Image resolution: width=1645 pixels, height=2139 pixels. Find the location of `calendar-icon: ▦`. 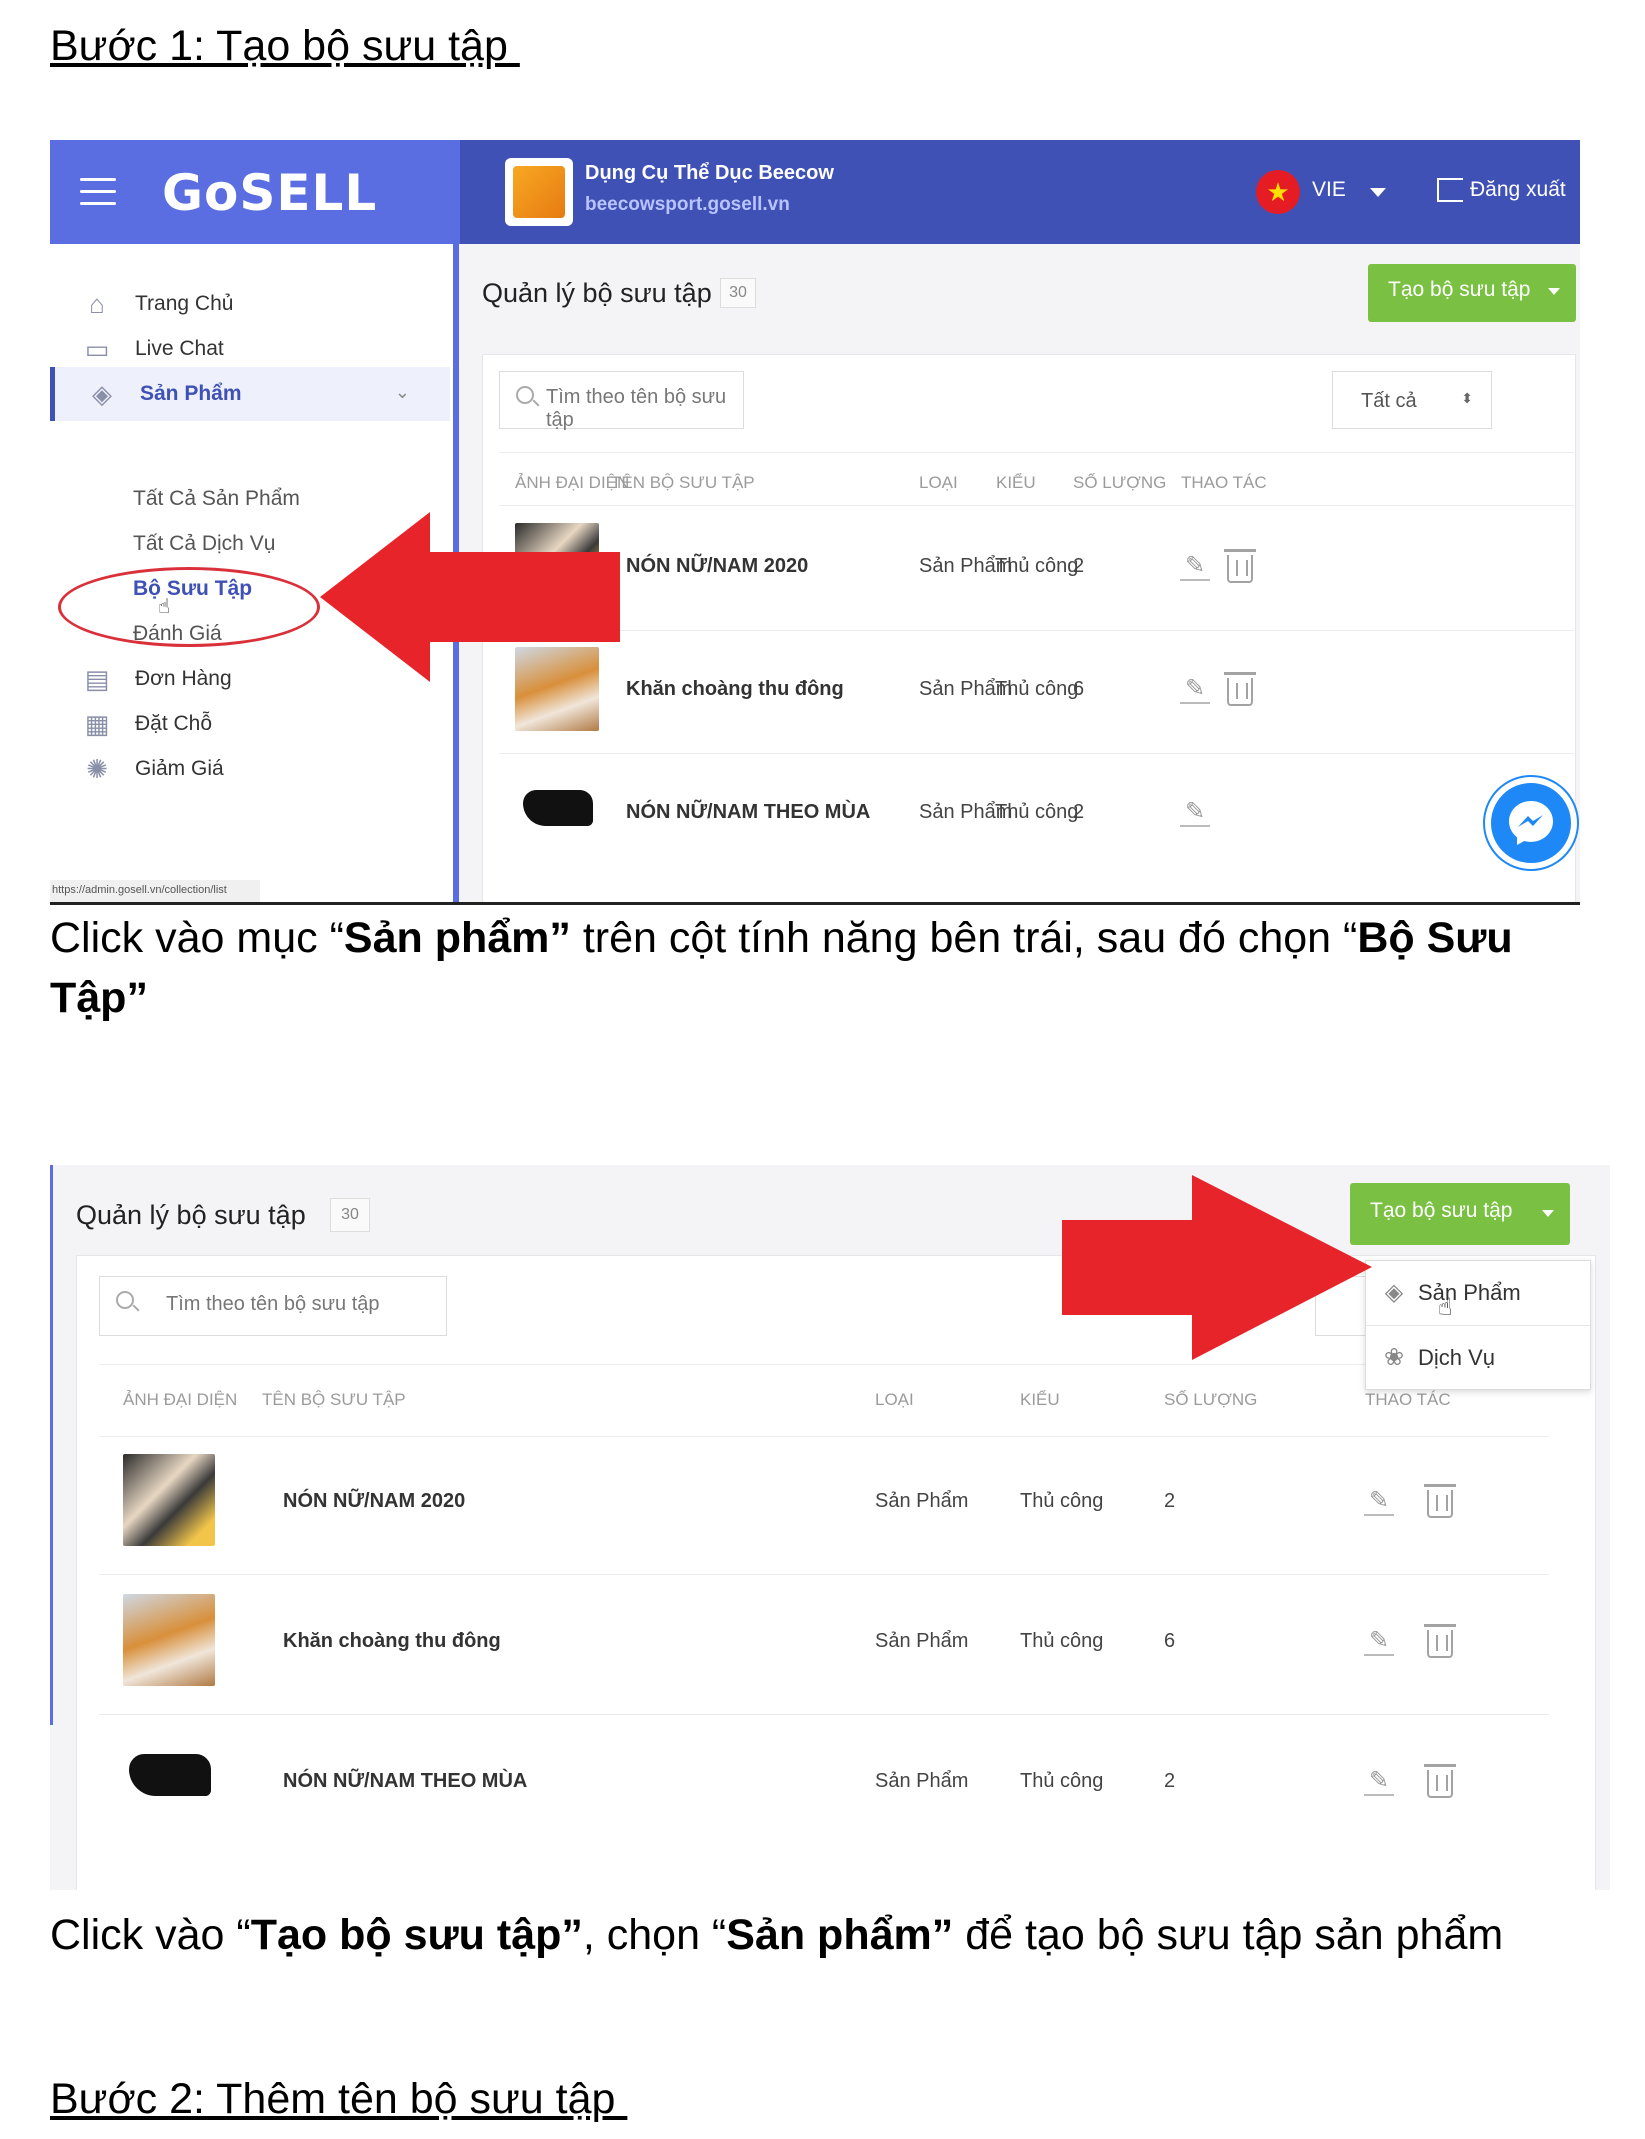

calendar-icon: ▦ is located at coordinates (97, 724).